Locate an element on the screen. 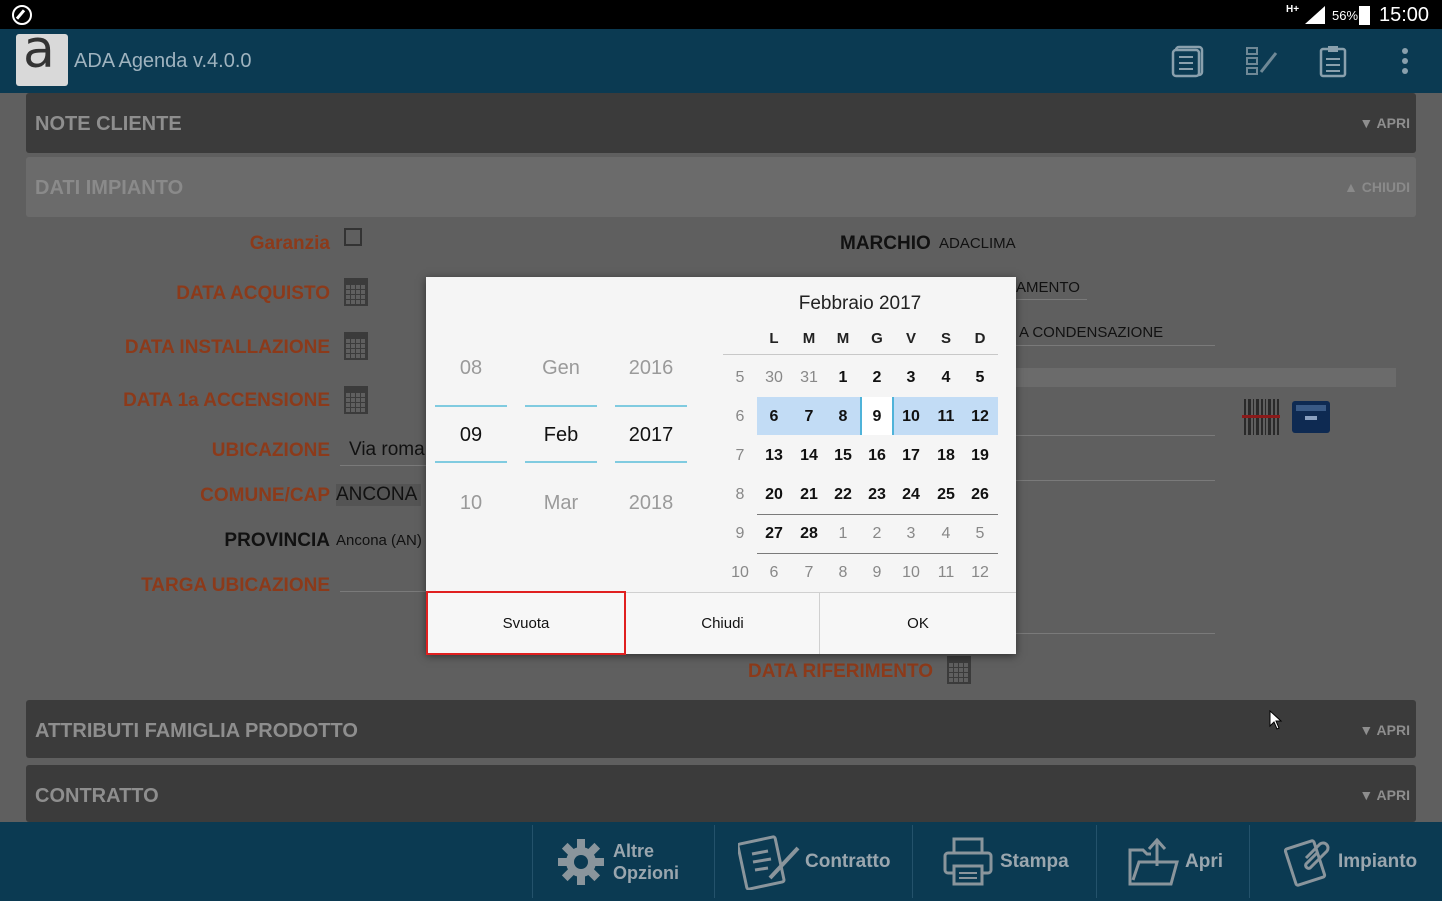 The width and height of the screenshot is (1442, 901). contratto-button: Contratto is located at coordinates (814, 861).